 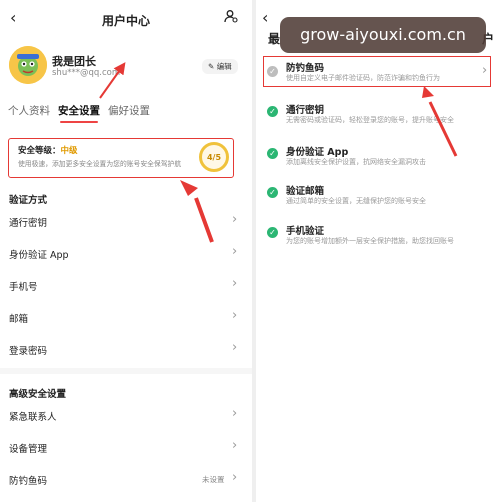 I want to click on arrow-to-profile, so click(x=112, y=80).